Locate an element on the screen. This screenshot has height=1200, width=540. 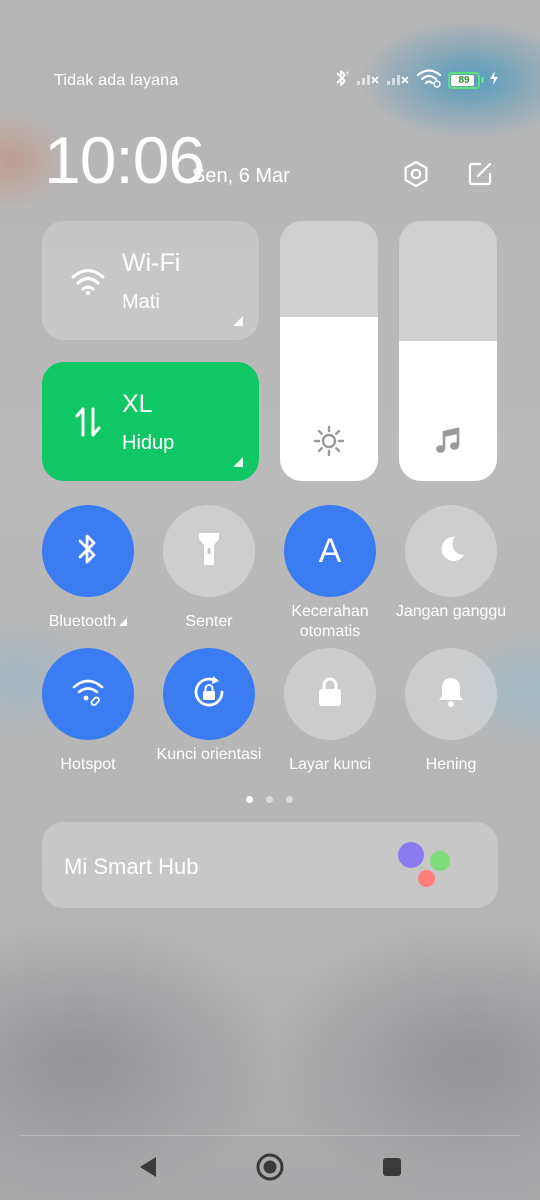
hotspot-toggle is located at coordinates (88, 694).